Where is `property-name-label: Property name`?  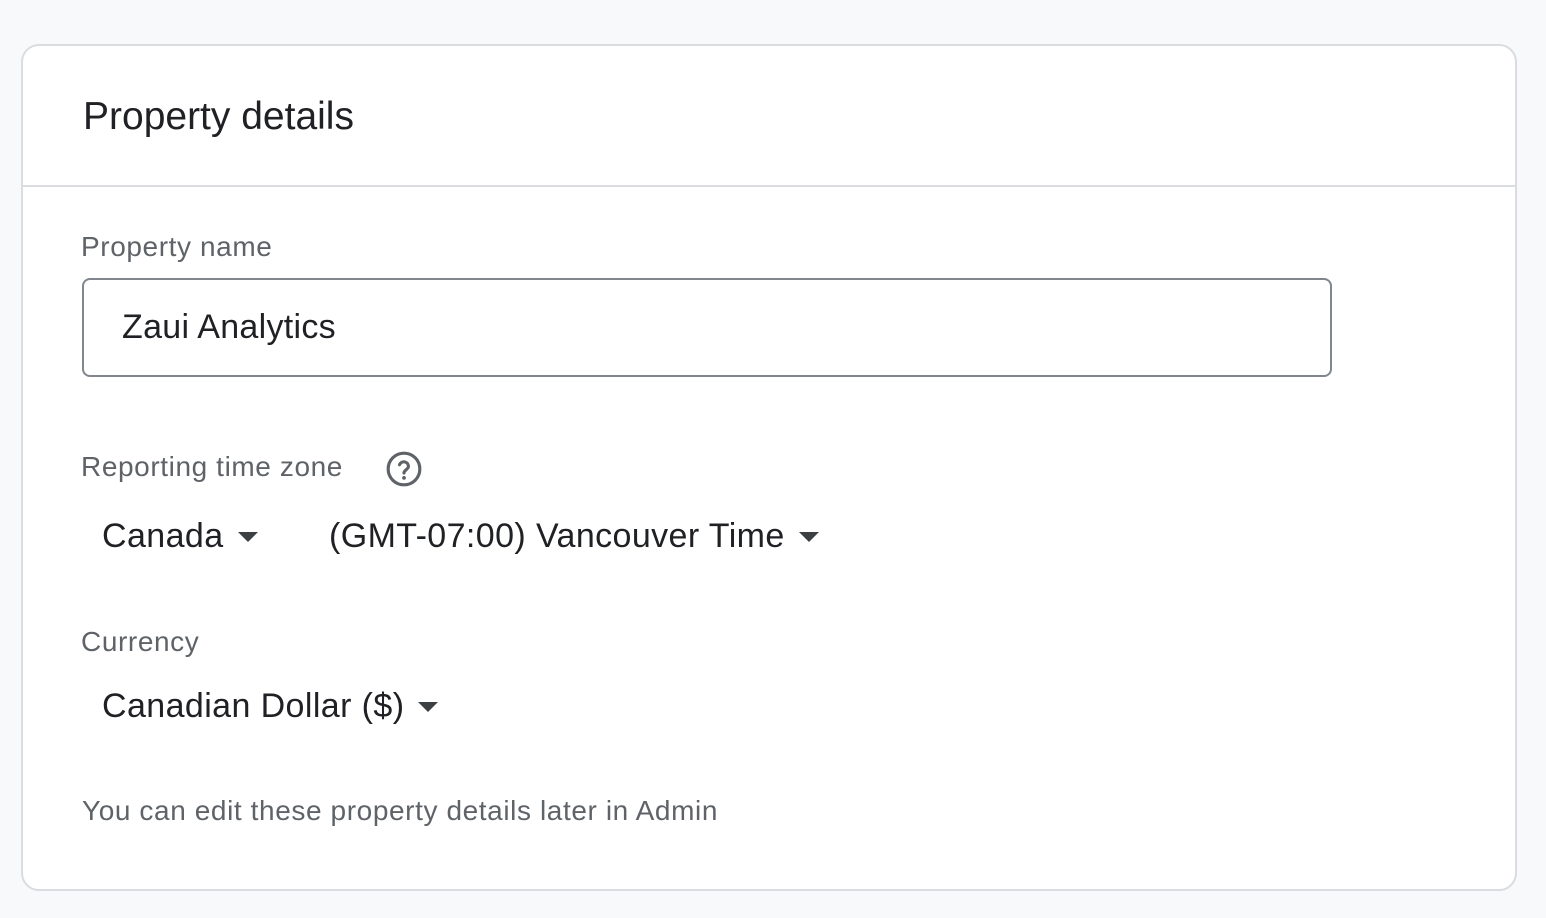 property-name-label: Property name is located at coordinates (177, 246).